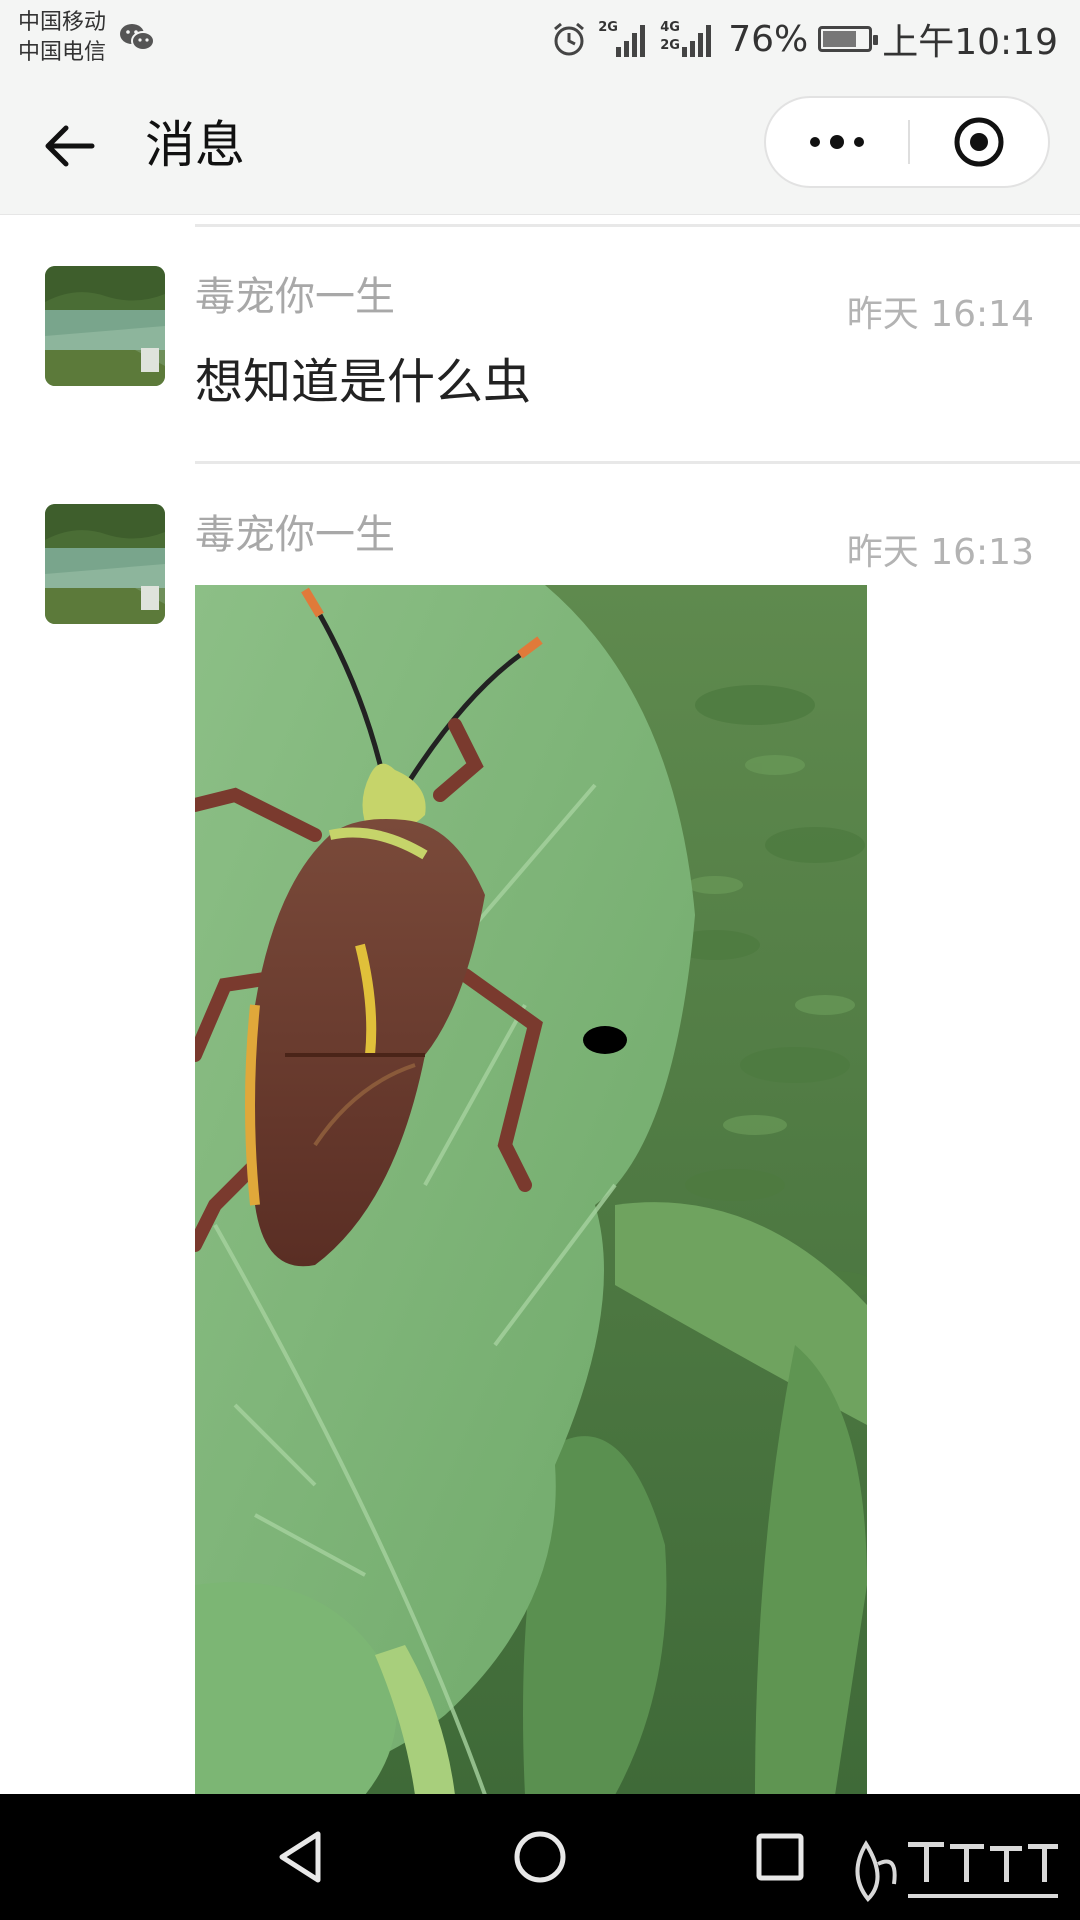 The image size is (1080, 1920). I want to click on message-text: 想知道是什么虫, so click(363, 382).